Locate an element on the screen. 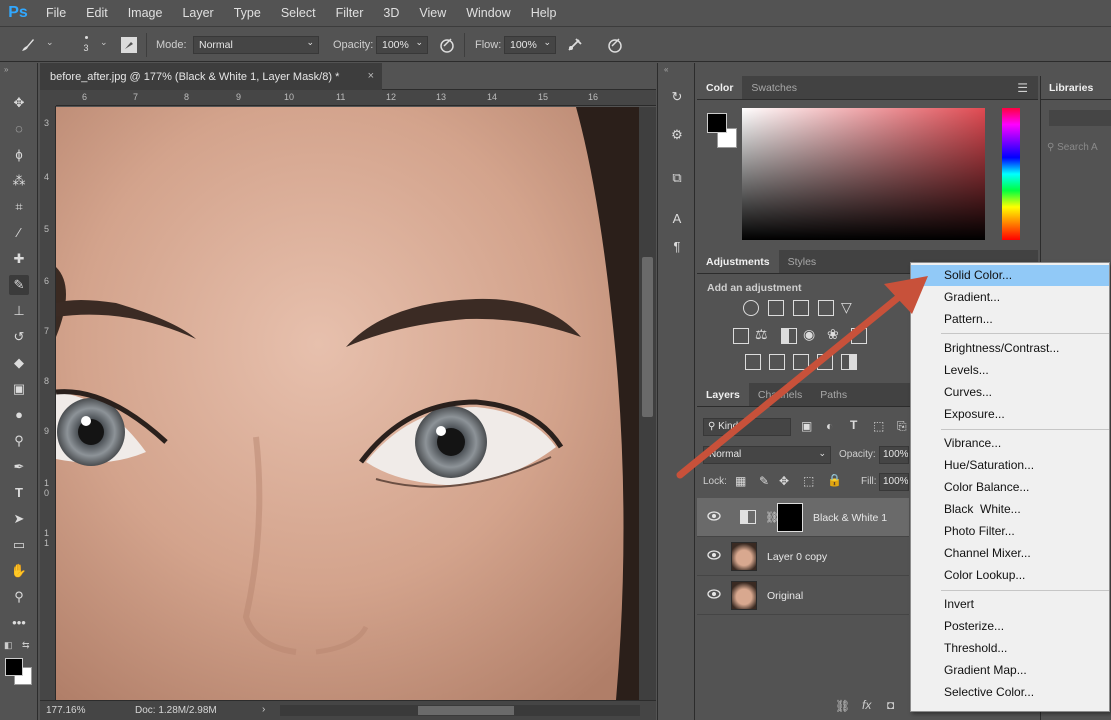 The image size is (1111, 720). menu-select: Select is located at coordinates (298, 13).